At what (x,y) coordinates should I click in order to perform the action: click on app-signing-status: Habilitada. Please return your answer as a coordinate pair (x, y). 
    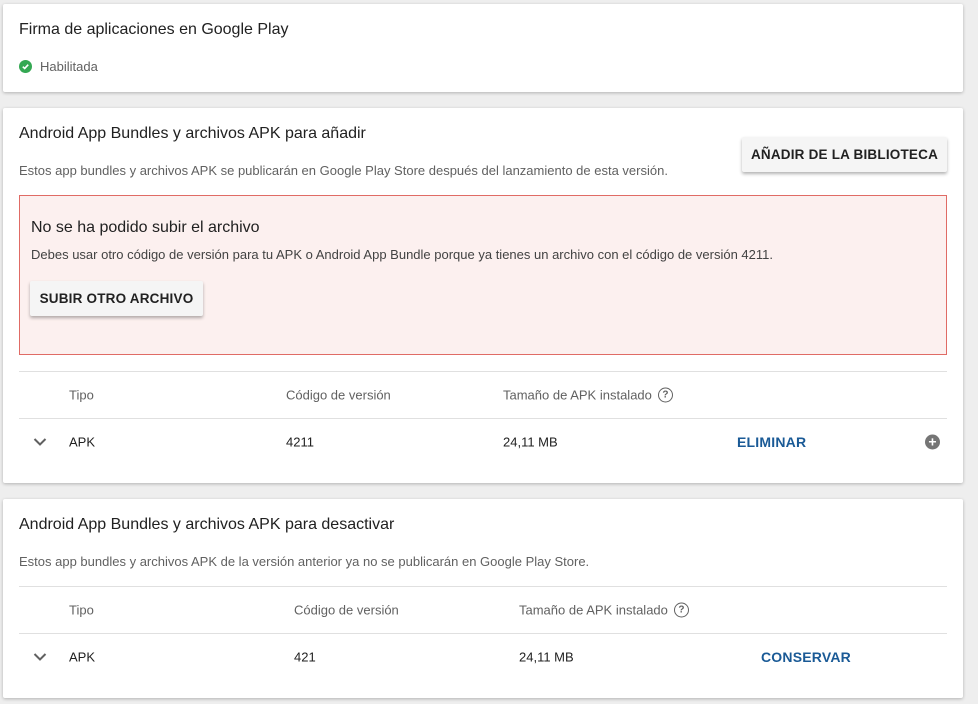
    Looking at the image, I should click on (58, 66).